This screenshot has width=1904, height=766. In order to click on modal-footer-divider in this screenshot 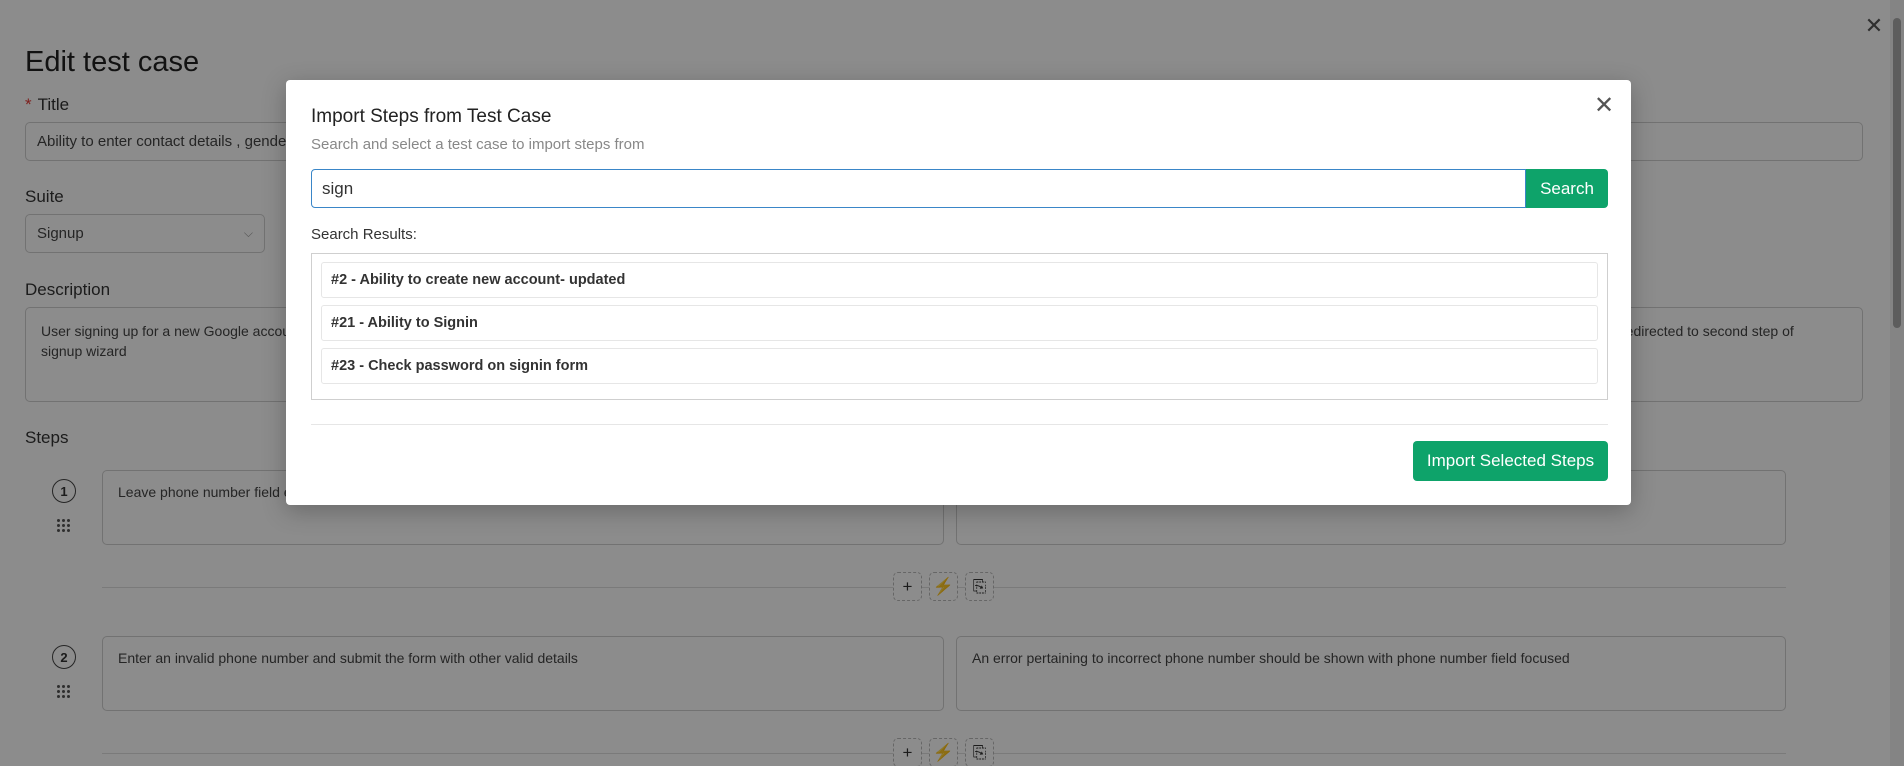, I will do `click(959, 424)`.